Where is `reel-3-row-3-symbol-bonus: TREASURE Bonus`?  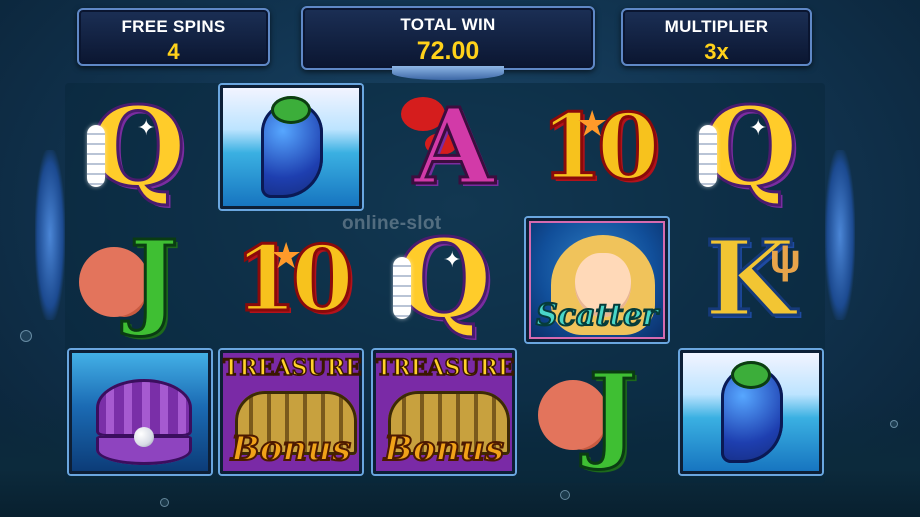
reel-3-row-3-symbol-bonus: TREASURE Bonus is located at coordinates (444, 412).